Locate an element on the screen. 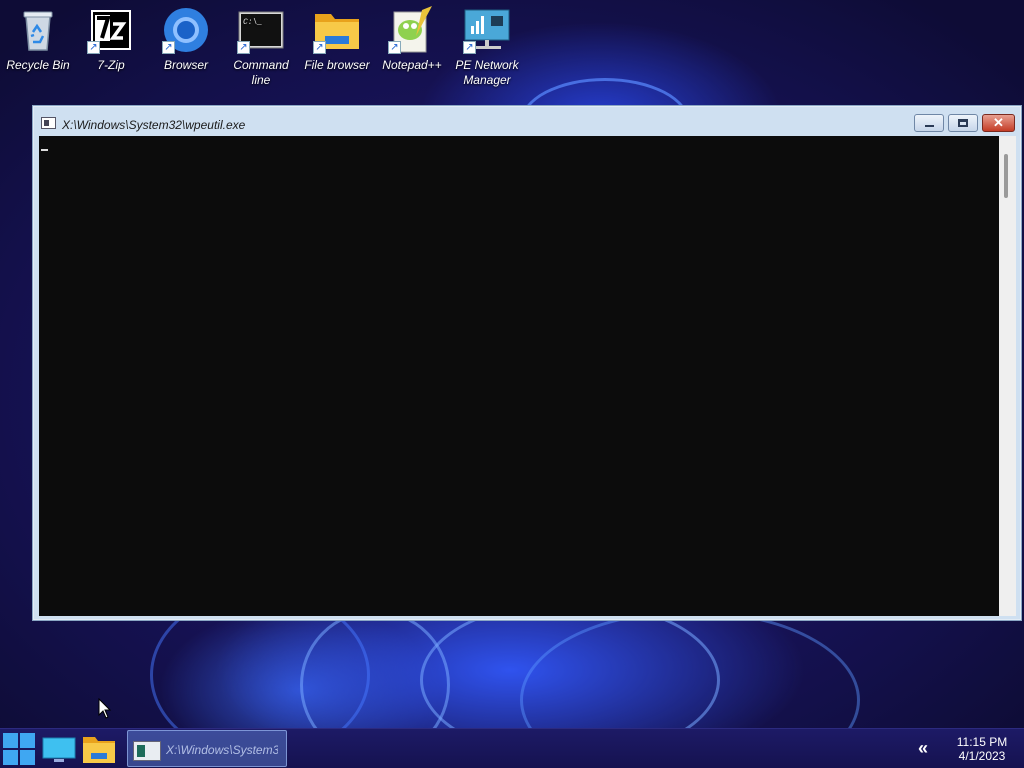 The image size is (1024, 768). desktop-icon-7zip: ↗ 7-Zip is located at coordinates (111, 39).